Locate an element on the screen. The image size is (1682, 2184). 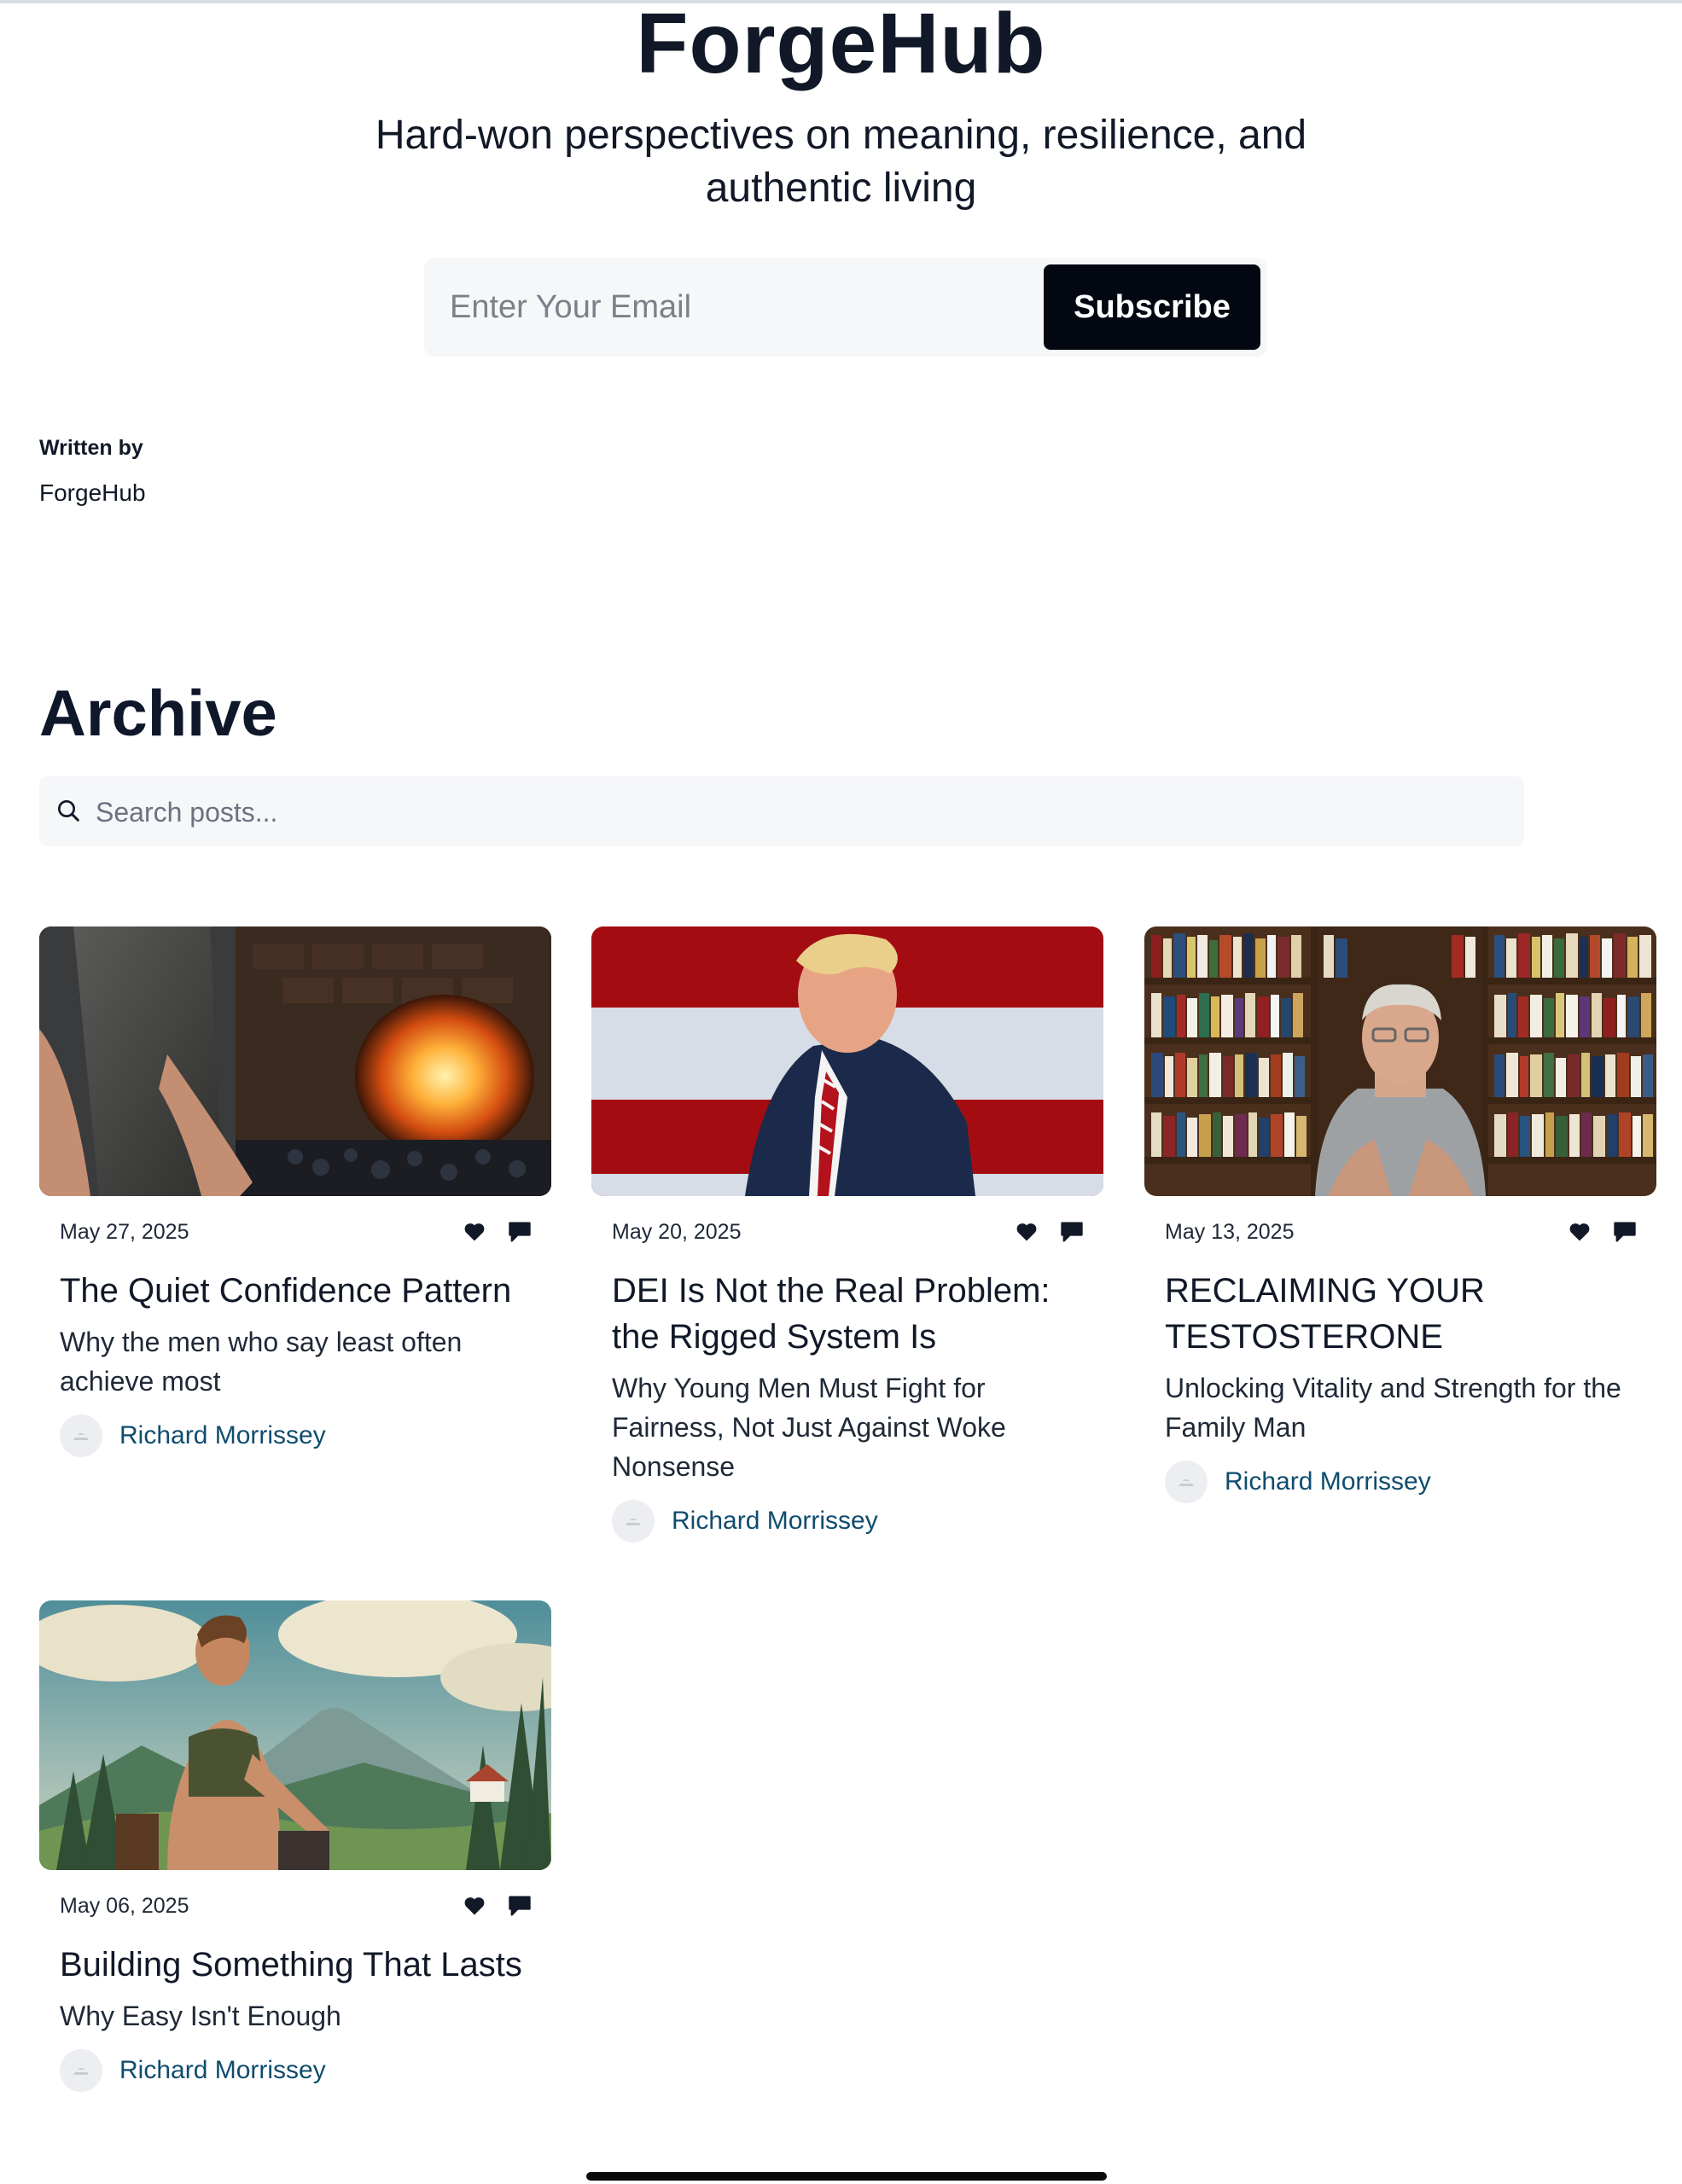
post-date: May 13, 2025 is located at coordinates (1230, 1232).